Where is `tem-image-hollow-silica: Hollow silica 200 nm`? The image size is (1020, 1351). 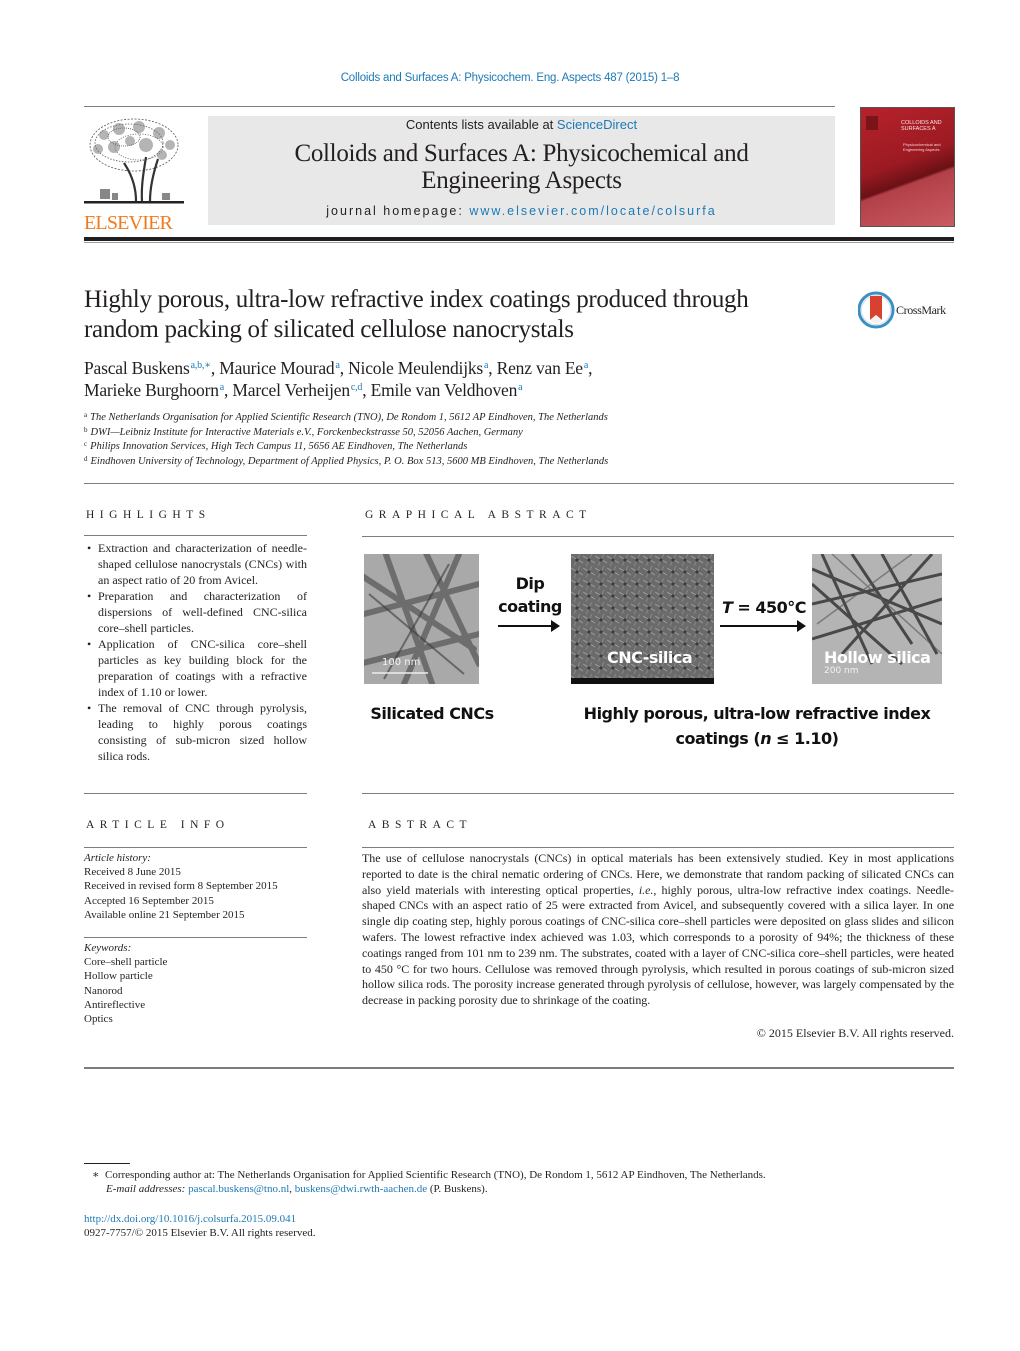
tem-image-hollow-silica: Hollow silica 200 nm is located at coordinates (877, 619).